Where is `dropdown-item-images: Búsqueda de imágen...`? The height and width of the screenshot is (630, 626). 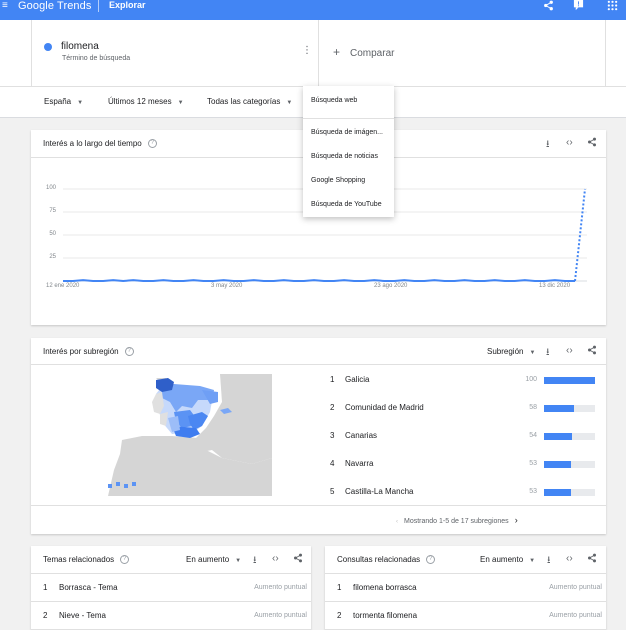 dropdown-item-images: Búsqueda de imágen... is located at coordinates (347, 132).